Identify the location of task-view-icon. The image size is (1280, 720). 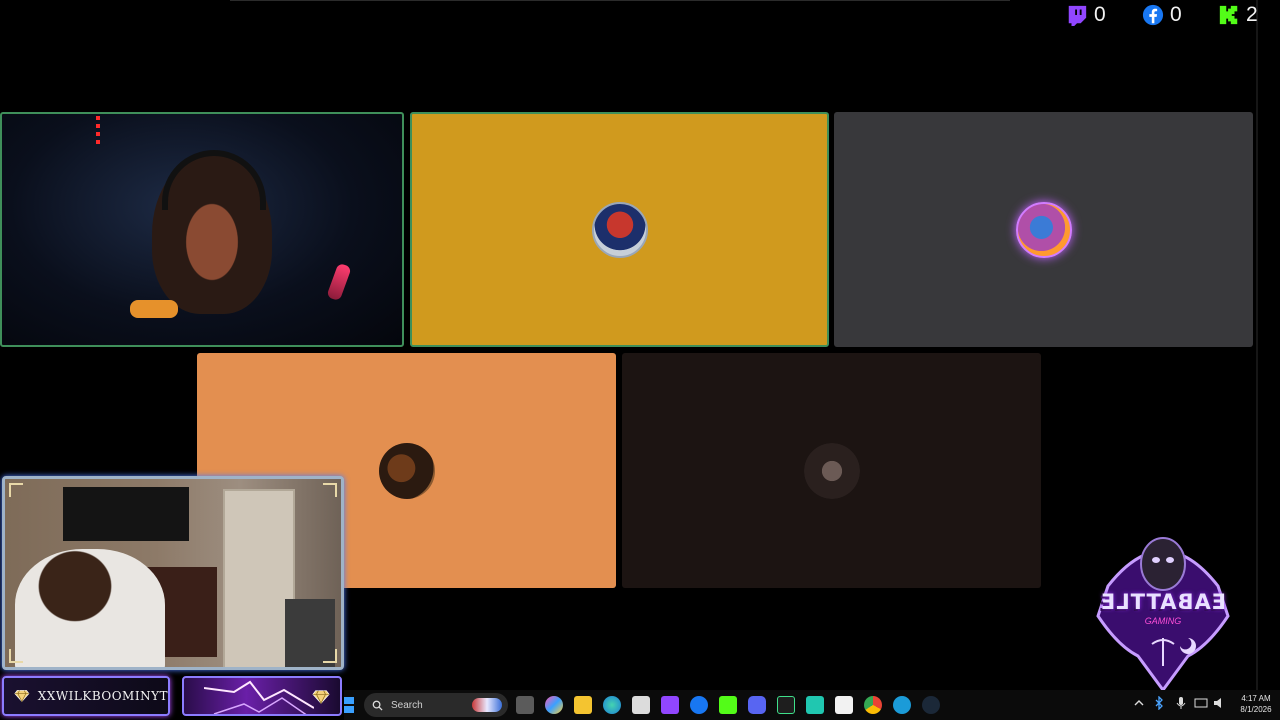
(525, 705).